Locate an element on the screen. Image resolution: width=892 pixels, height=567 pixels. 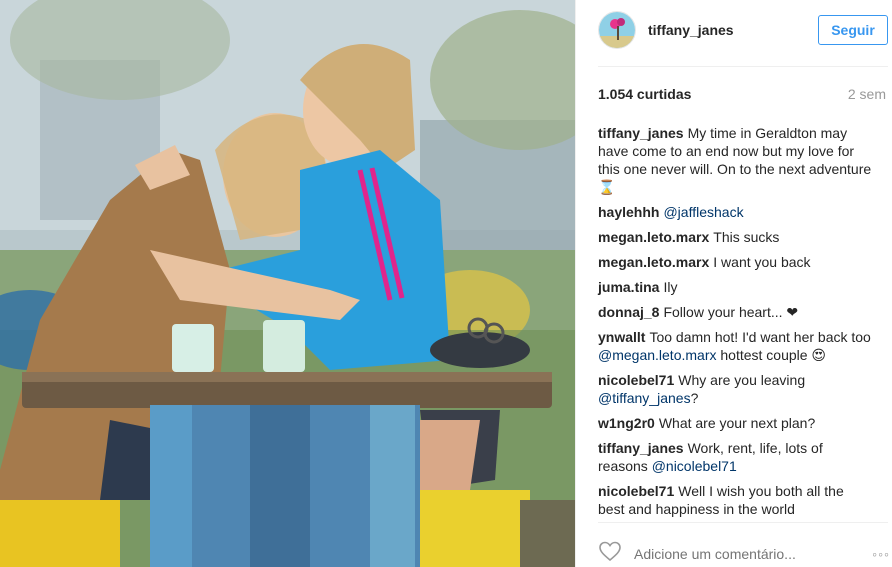
comment-mention: @nicolebel71 is located at coordinates (694, 466).